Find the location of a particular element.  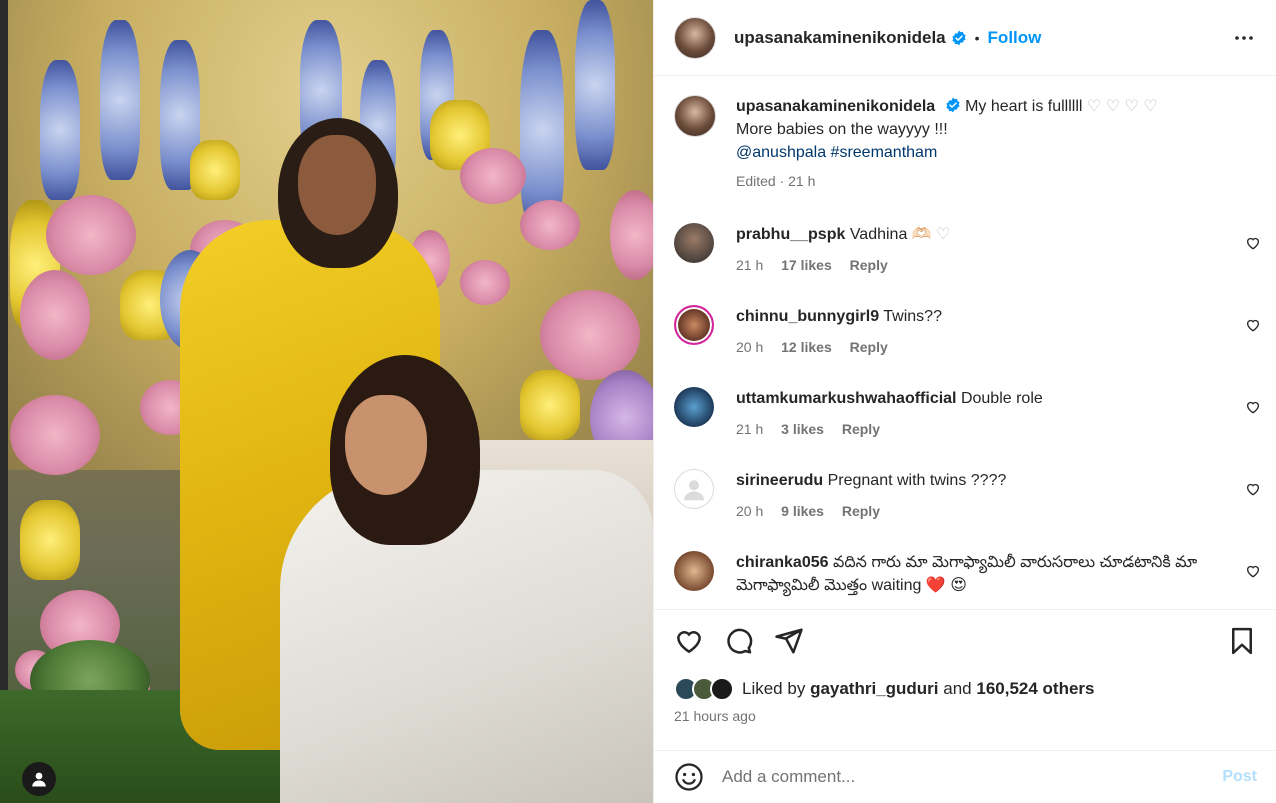

woman-yellow-face is located at coordinates (337, 185).